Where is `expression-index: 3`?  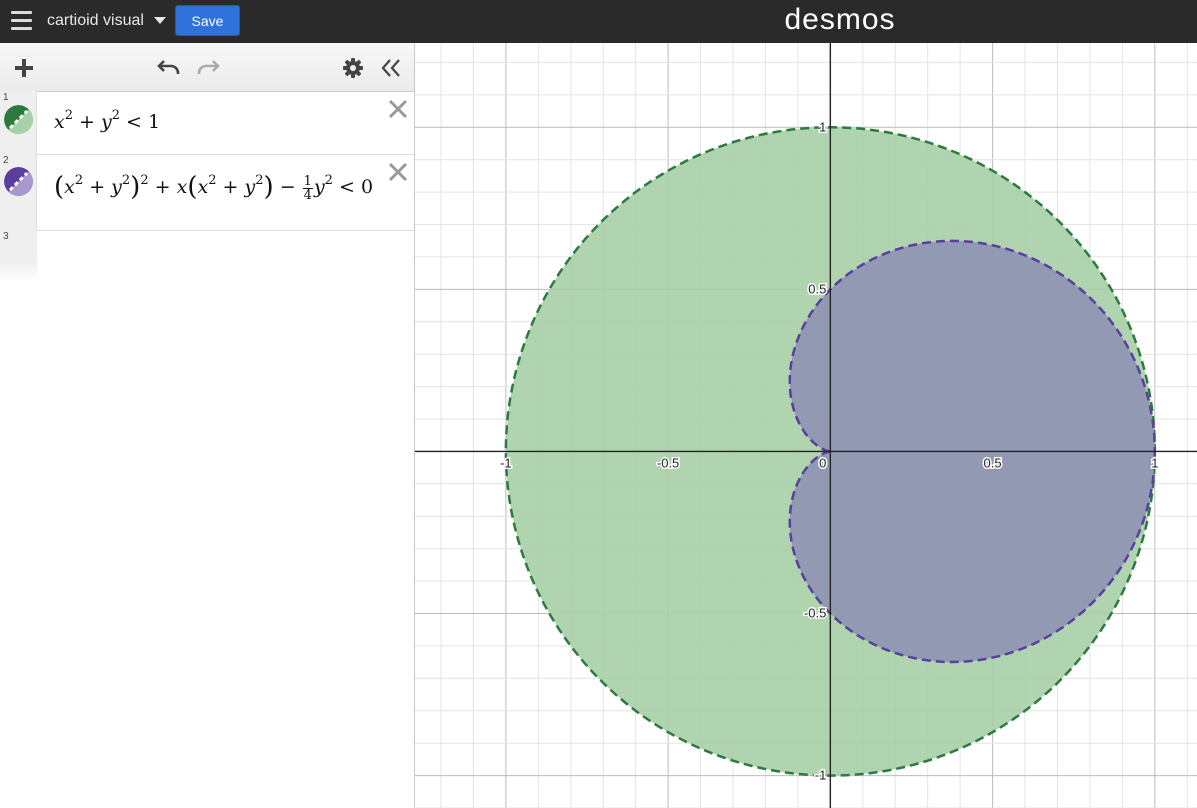
expression-index: 3 is located at coordinates (6, 236).